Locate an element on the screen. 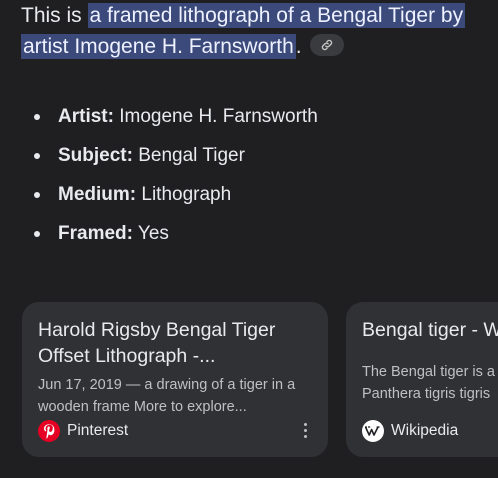  source-link-button is located at coordinates (326, 45).